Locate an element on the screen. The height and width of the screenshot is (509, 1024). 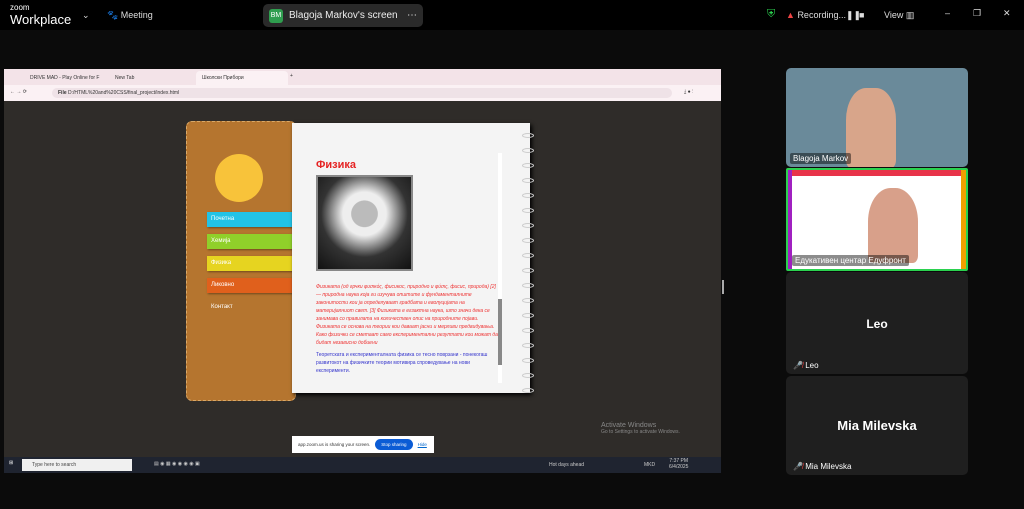
screen-share-pill: BM Blagoja Markov's screen ⋯ is located at coordinates (343, 15).